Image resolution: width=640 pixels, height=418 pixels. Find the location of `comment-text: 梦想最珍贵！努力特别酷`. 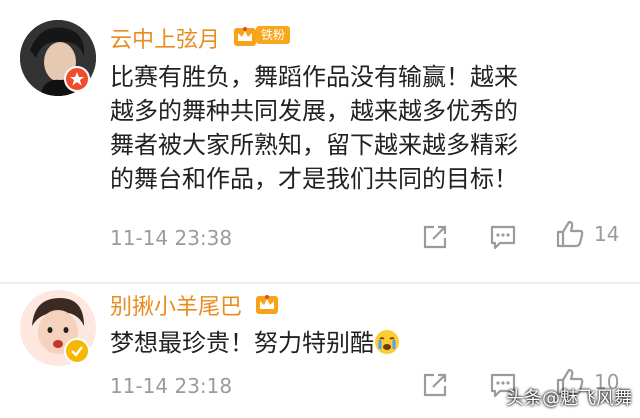

comment-text: 梦想最珍贵！努力特别酷 is located at coordinates (350, 343).